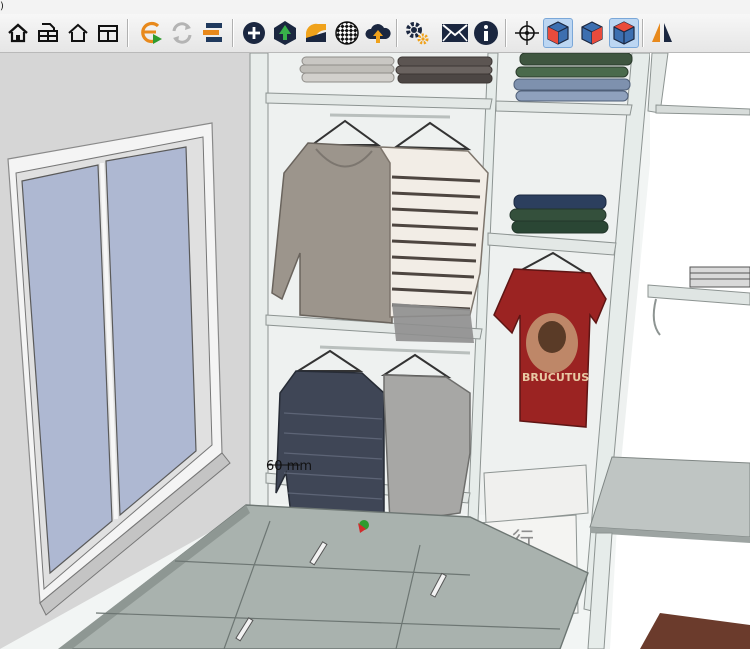 This screenshot has height=649, width=750. I want to click on house-outline-button, so click(78, 33).